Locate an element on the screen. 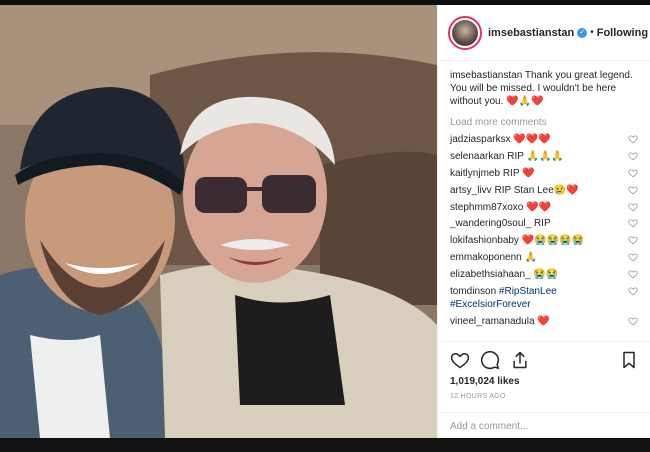 The height and width of the screenshot is (452, 650). comment-row: kaitlynjmeb RIP ❤️ is located at coordinates (545, 173).